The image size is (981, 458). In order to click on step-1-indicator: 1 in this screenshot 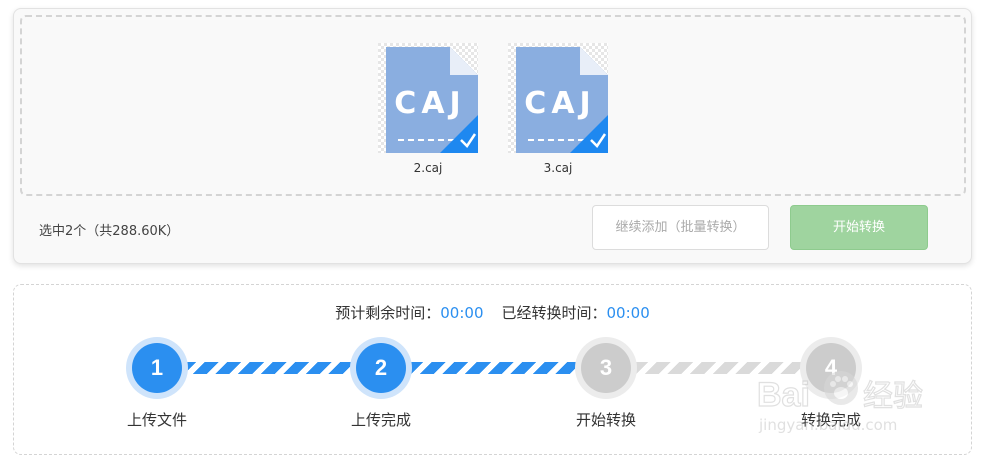, I will do `click(157, 368)`.